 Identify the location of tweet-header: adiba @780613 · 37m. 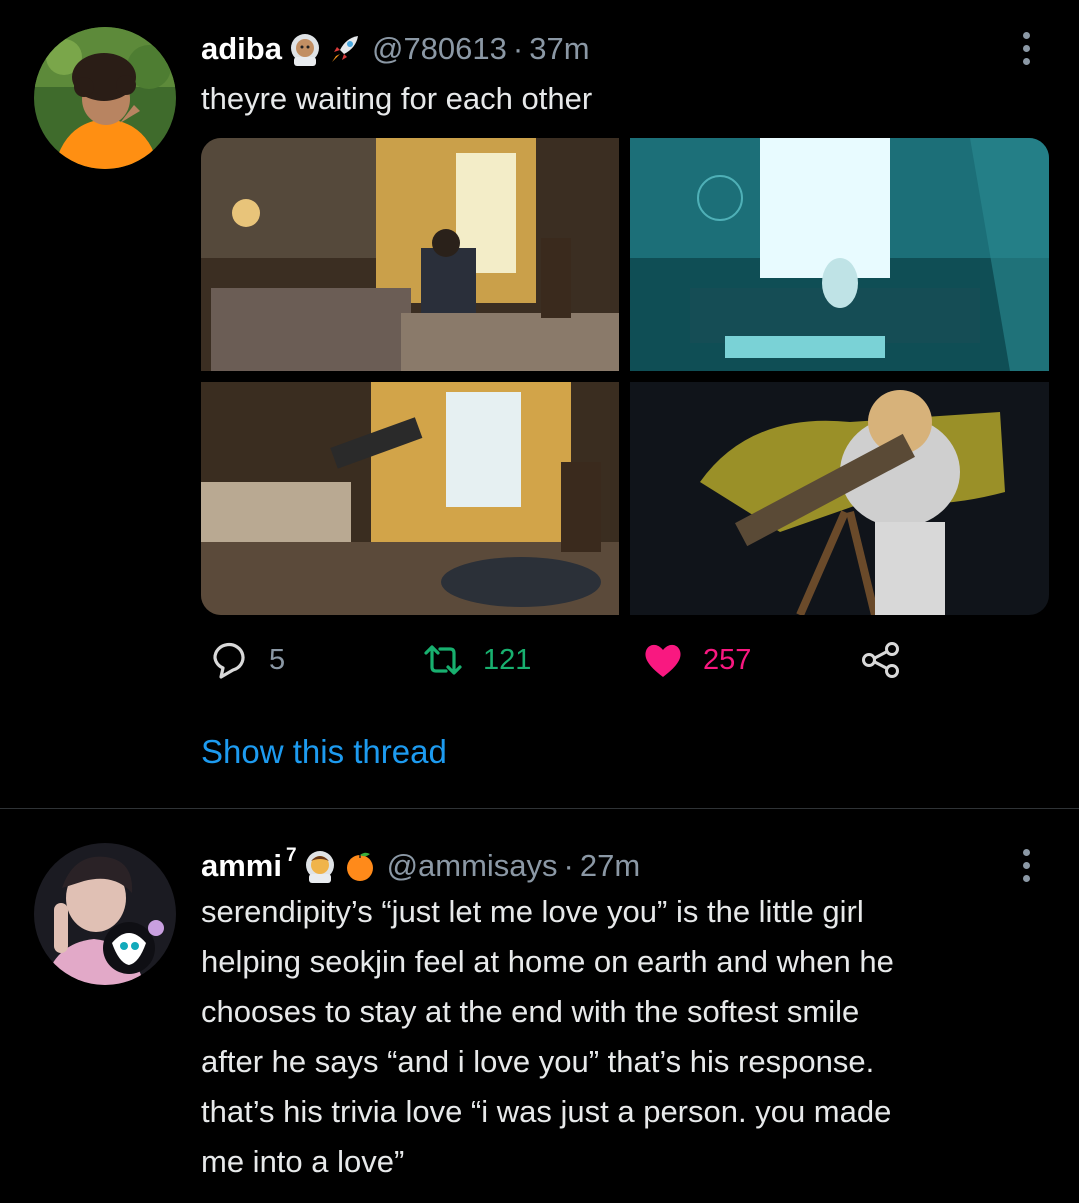
(395, 49).